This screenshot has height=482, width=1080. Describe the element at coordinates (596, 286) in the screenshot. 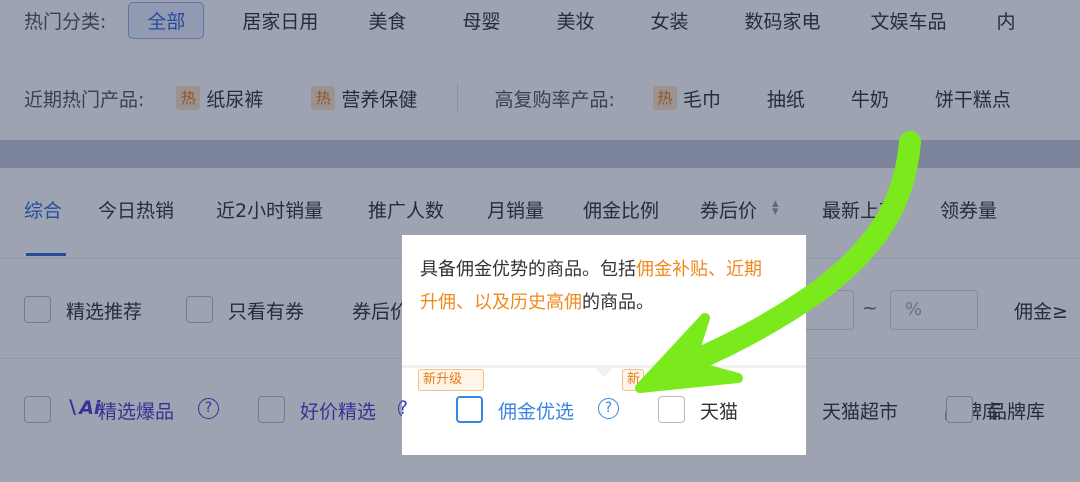

I see `tooltip: 具备佣金优势的商品。包括佣金补贴、近期升佣、以及历史高佣的商品。` at that location.